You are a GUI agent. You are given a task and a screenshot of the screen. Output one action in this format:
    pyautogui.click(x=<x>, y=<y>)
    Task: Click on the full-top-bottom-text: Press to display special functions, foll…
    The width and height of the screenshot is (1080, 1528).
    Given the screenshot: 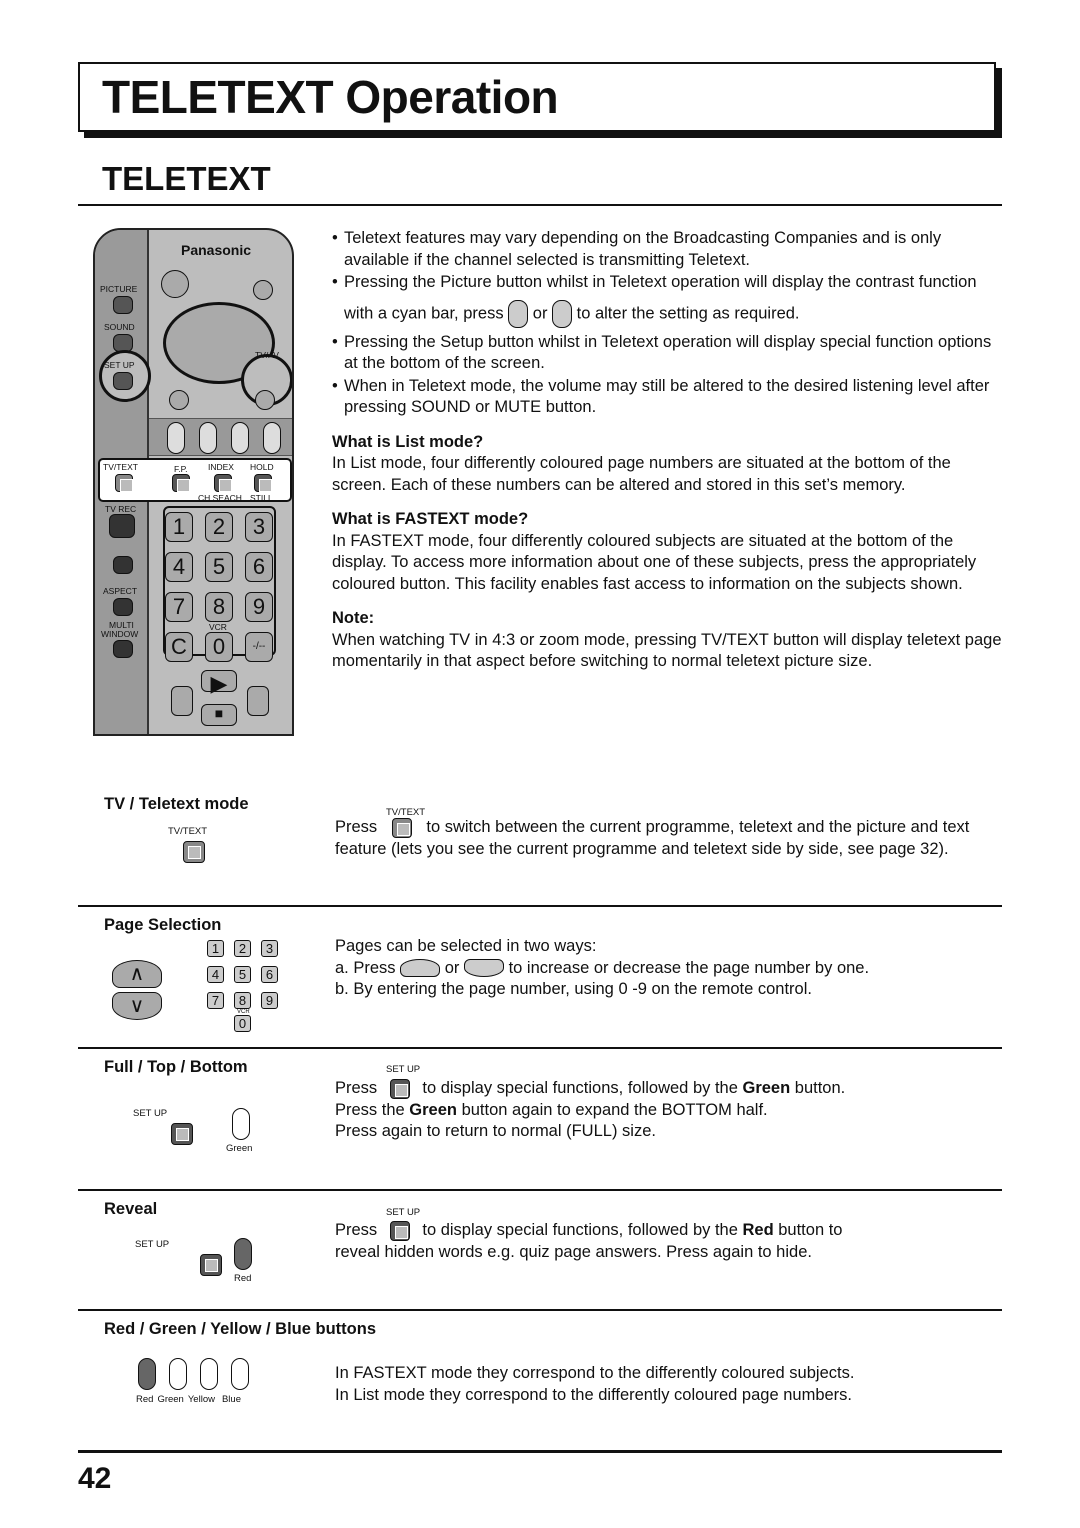 What is the action you would take?
    pyautogui.click(x=670, y=1110)
    